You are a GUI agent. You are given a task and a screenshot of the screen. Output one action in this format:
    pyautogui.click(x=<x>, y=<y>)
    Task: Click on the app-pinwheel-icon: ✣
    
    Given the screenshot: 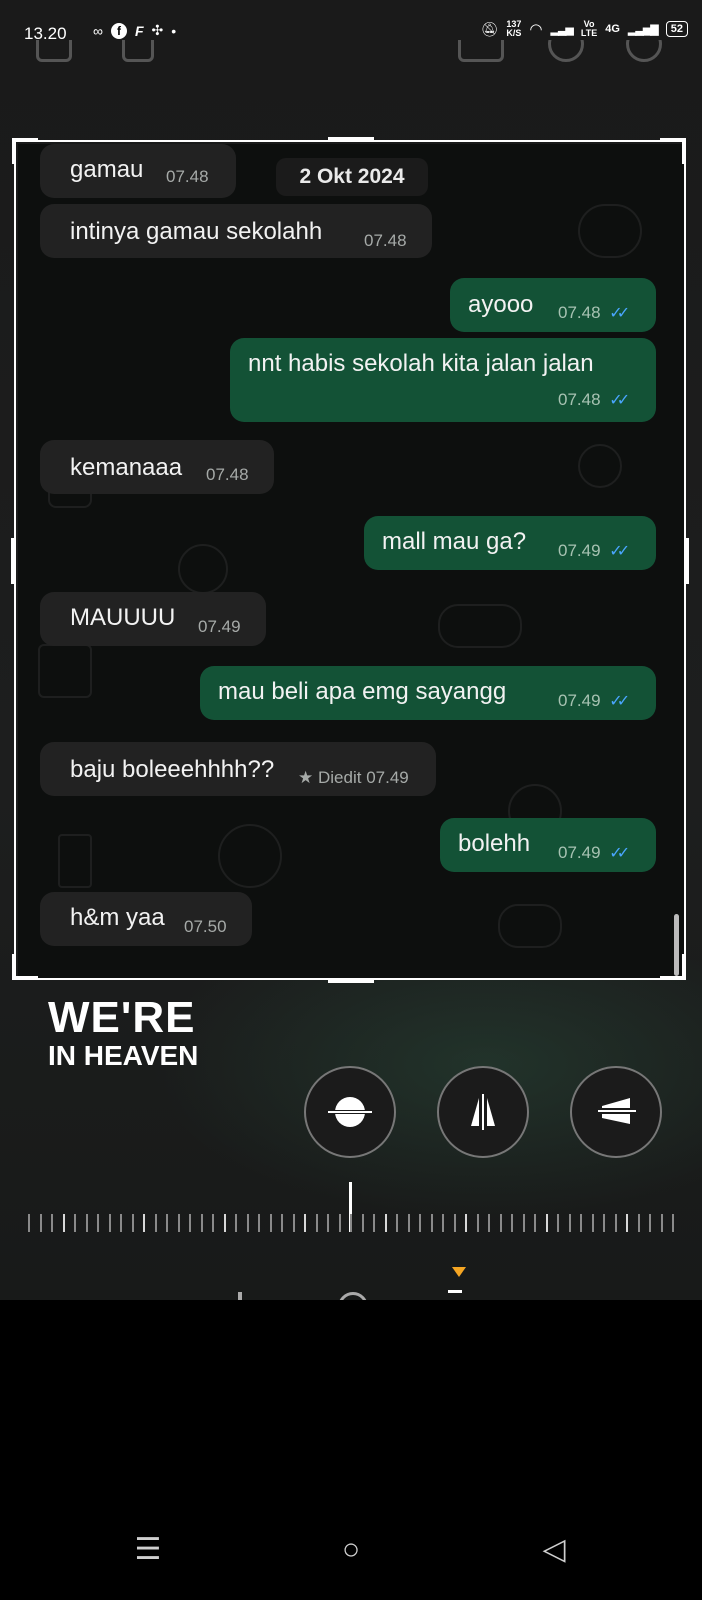 What is the action you would take?
    pyautogui.click(x=157, y=30)
    